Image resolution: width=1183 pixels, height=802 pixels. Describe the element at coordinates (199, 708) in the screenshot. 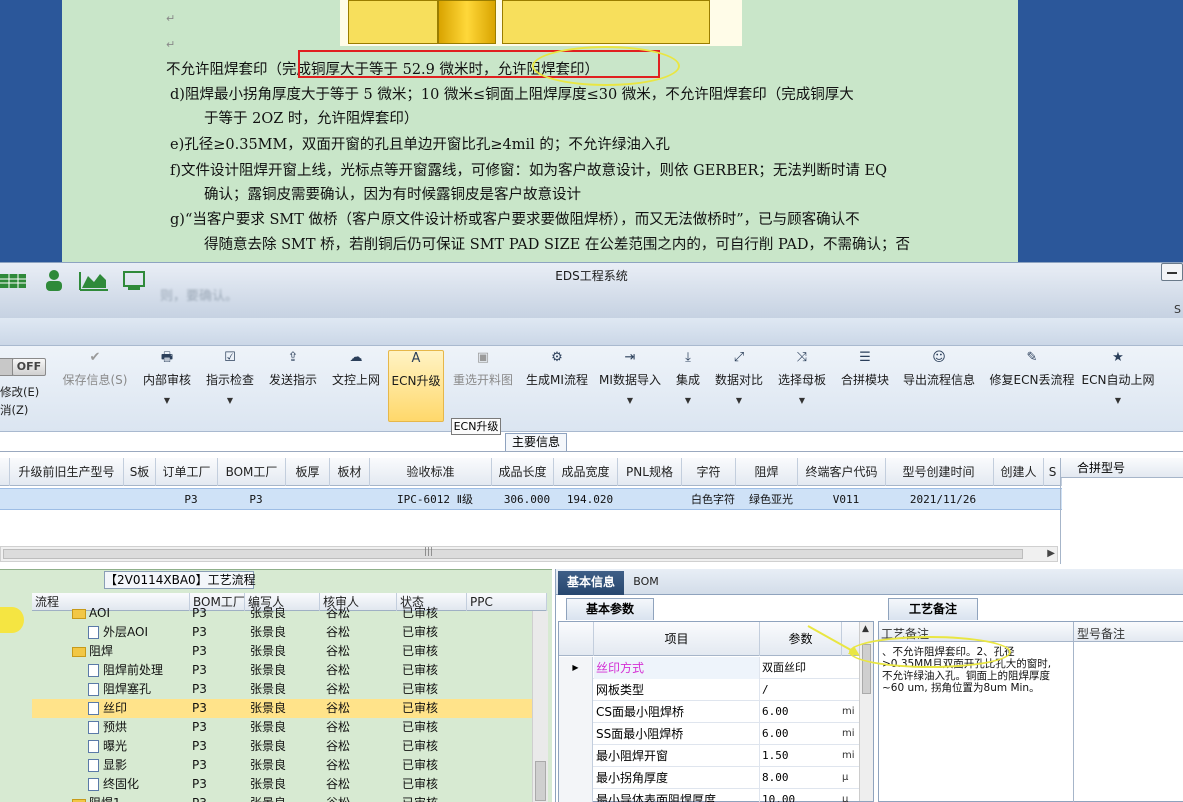

I see `process-cell: P3` at that location.